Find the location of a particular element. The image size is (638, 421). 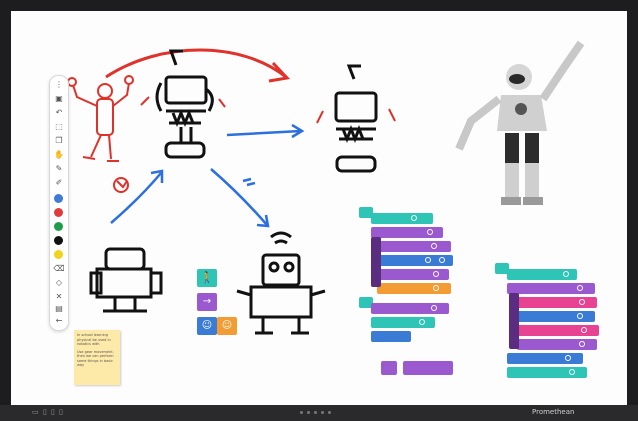

shape-icon: ◇ is located at coordinates (59, 283).